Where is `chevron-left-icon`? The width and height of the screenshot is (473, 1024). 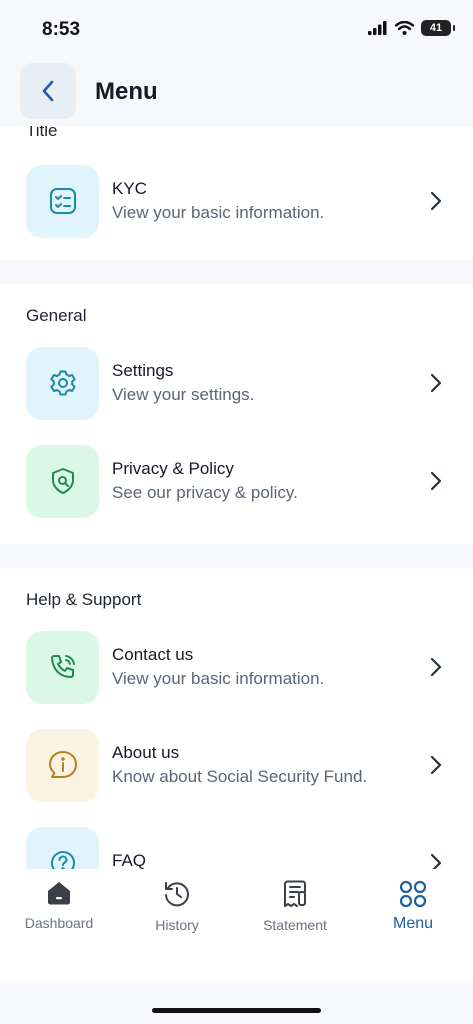 chevron-left-icon is located at coordinates (48, 91).